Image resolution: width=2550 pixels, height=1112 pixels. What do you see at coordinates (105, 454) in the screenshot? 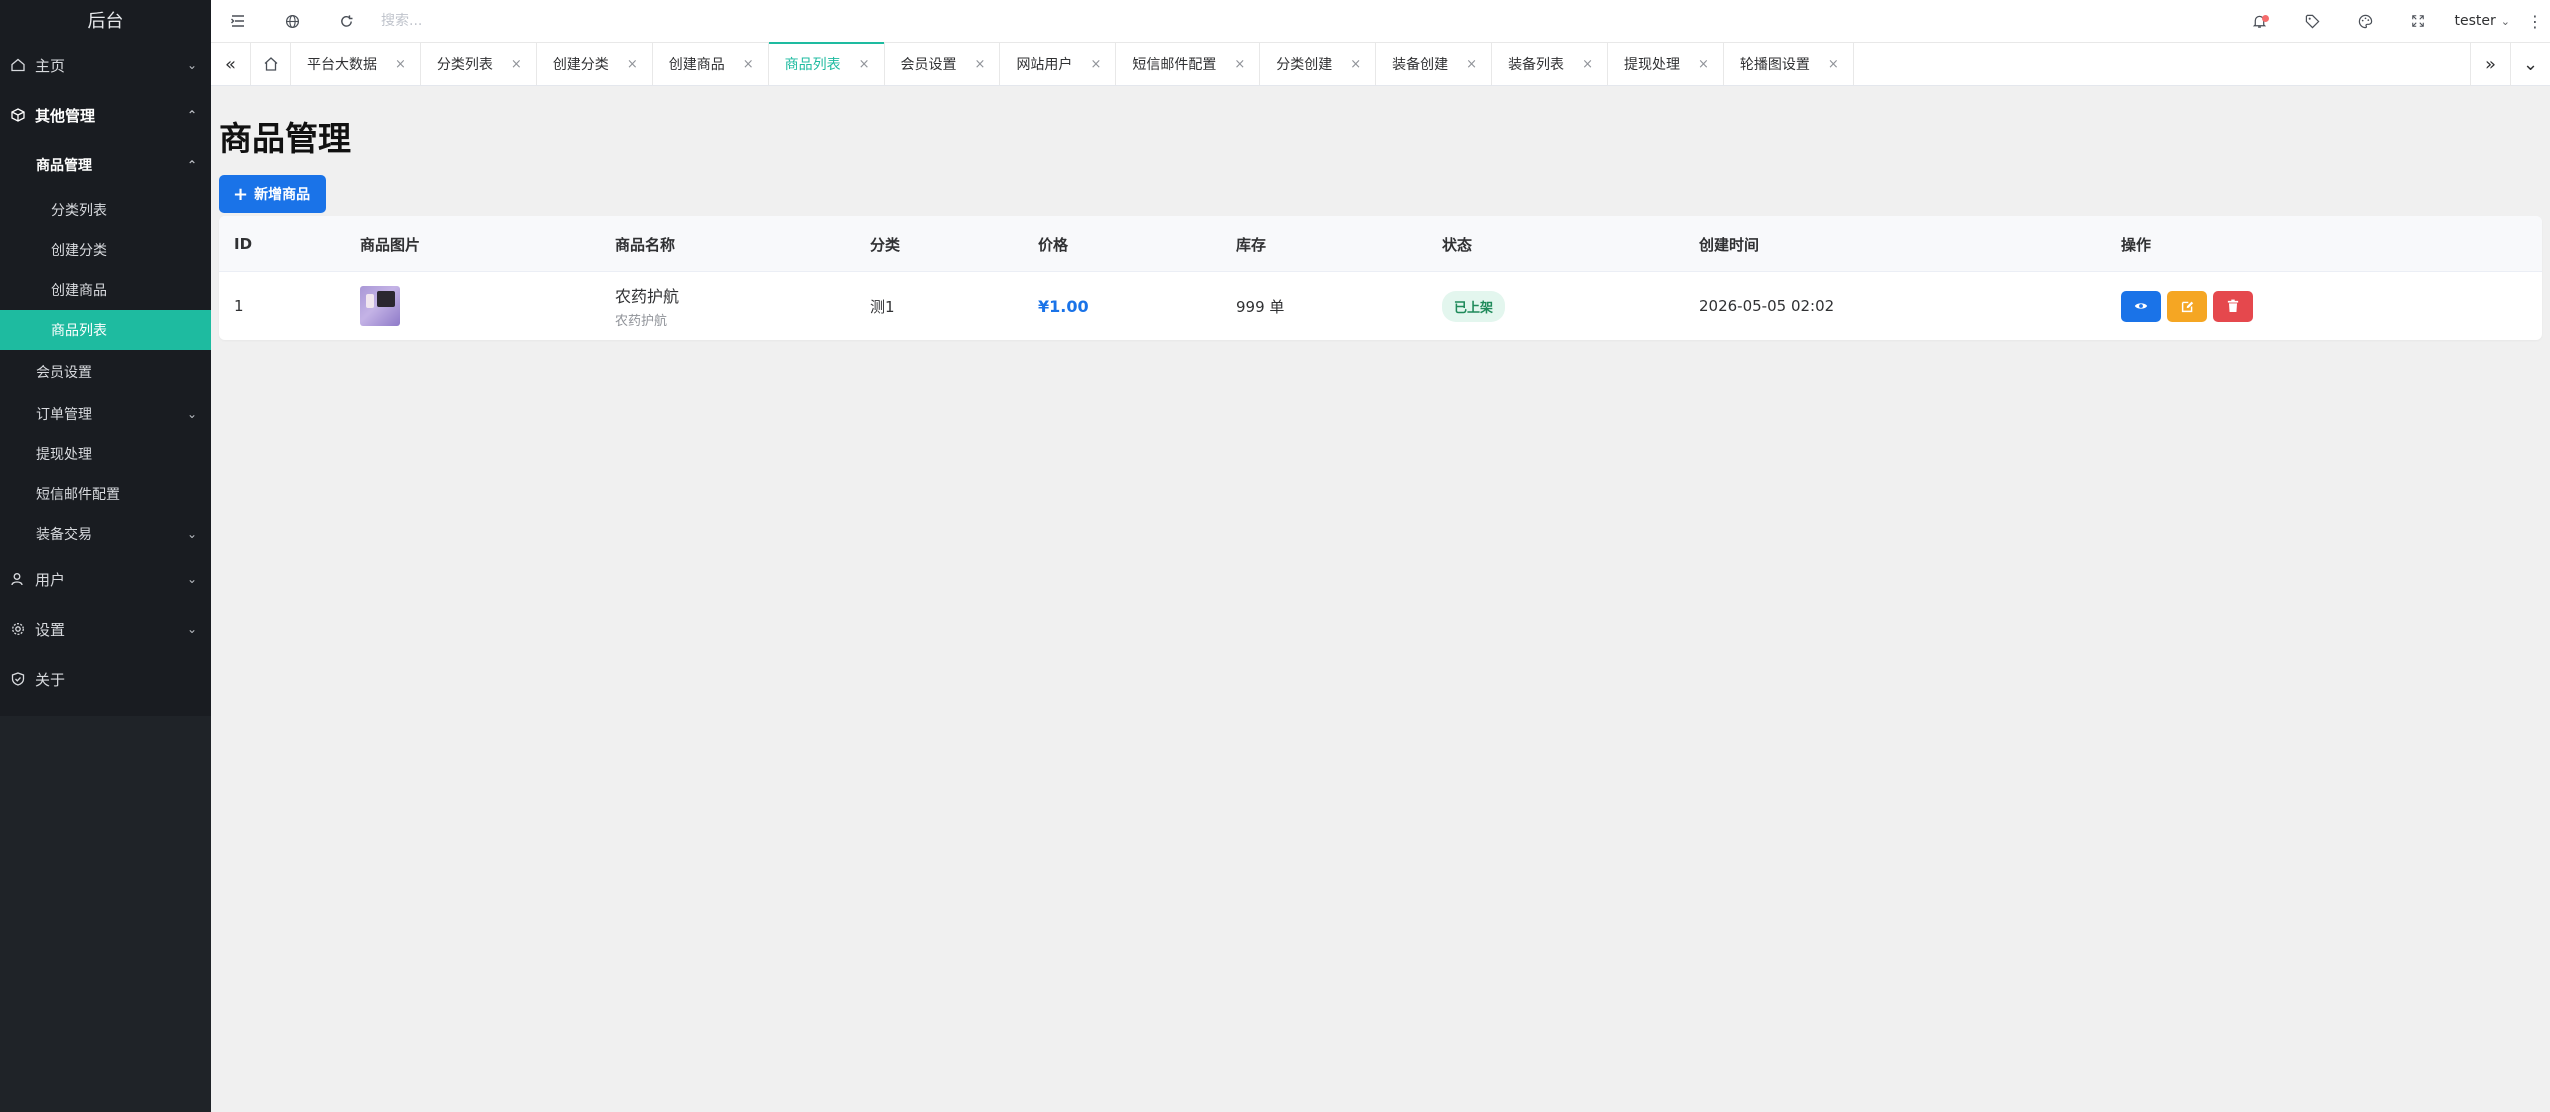
I see `sidebar-item-withdraw: 提现处理` at bounding box center [105, 454].